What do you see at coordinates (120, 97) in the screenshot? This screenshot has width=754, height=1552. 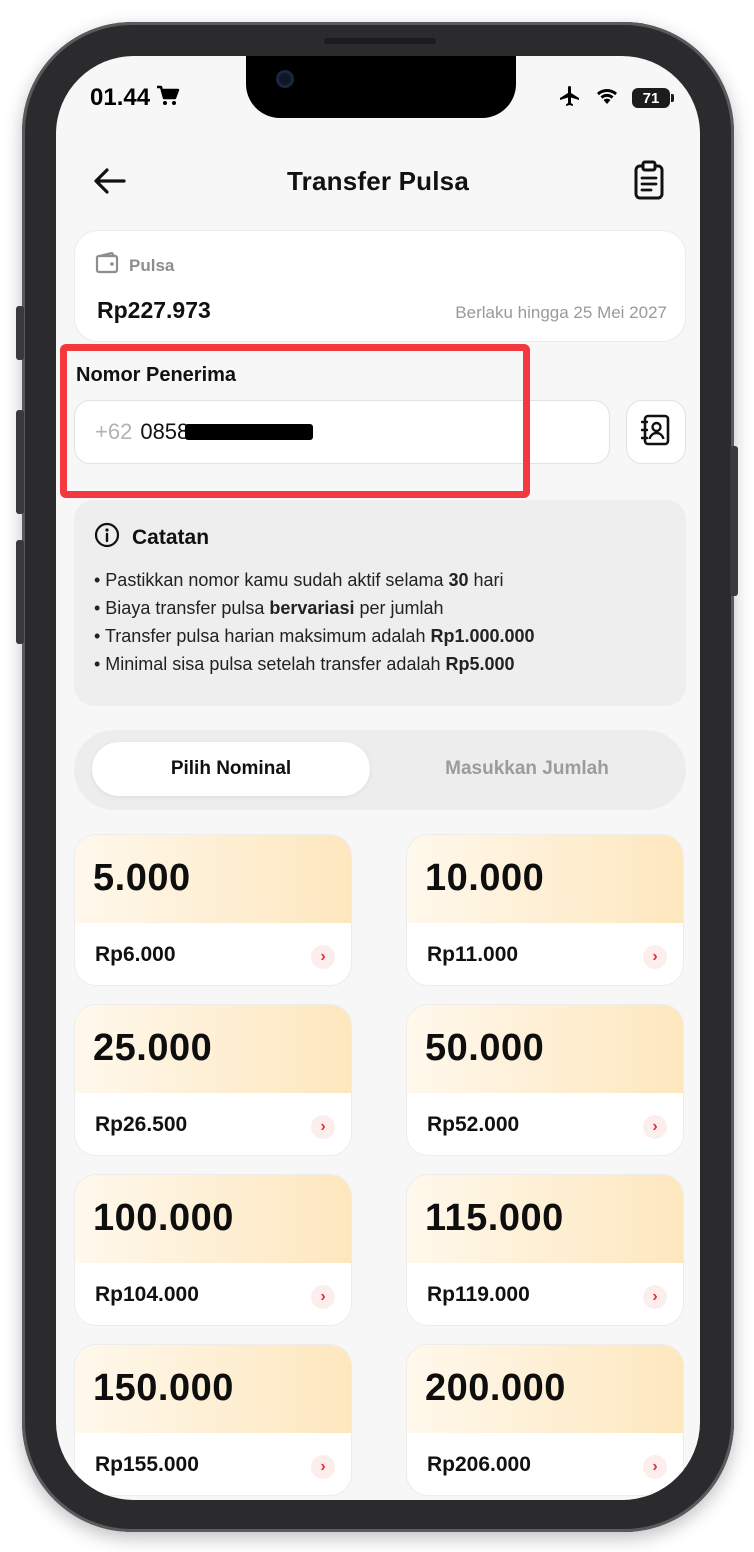 I see `status-time: 01.44` at bounding box center [120, 97].